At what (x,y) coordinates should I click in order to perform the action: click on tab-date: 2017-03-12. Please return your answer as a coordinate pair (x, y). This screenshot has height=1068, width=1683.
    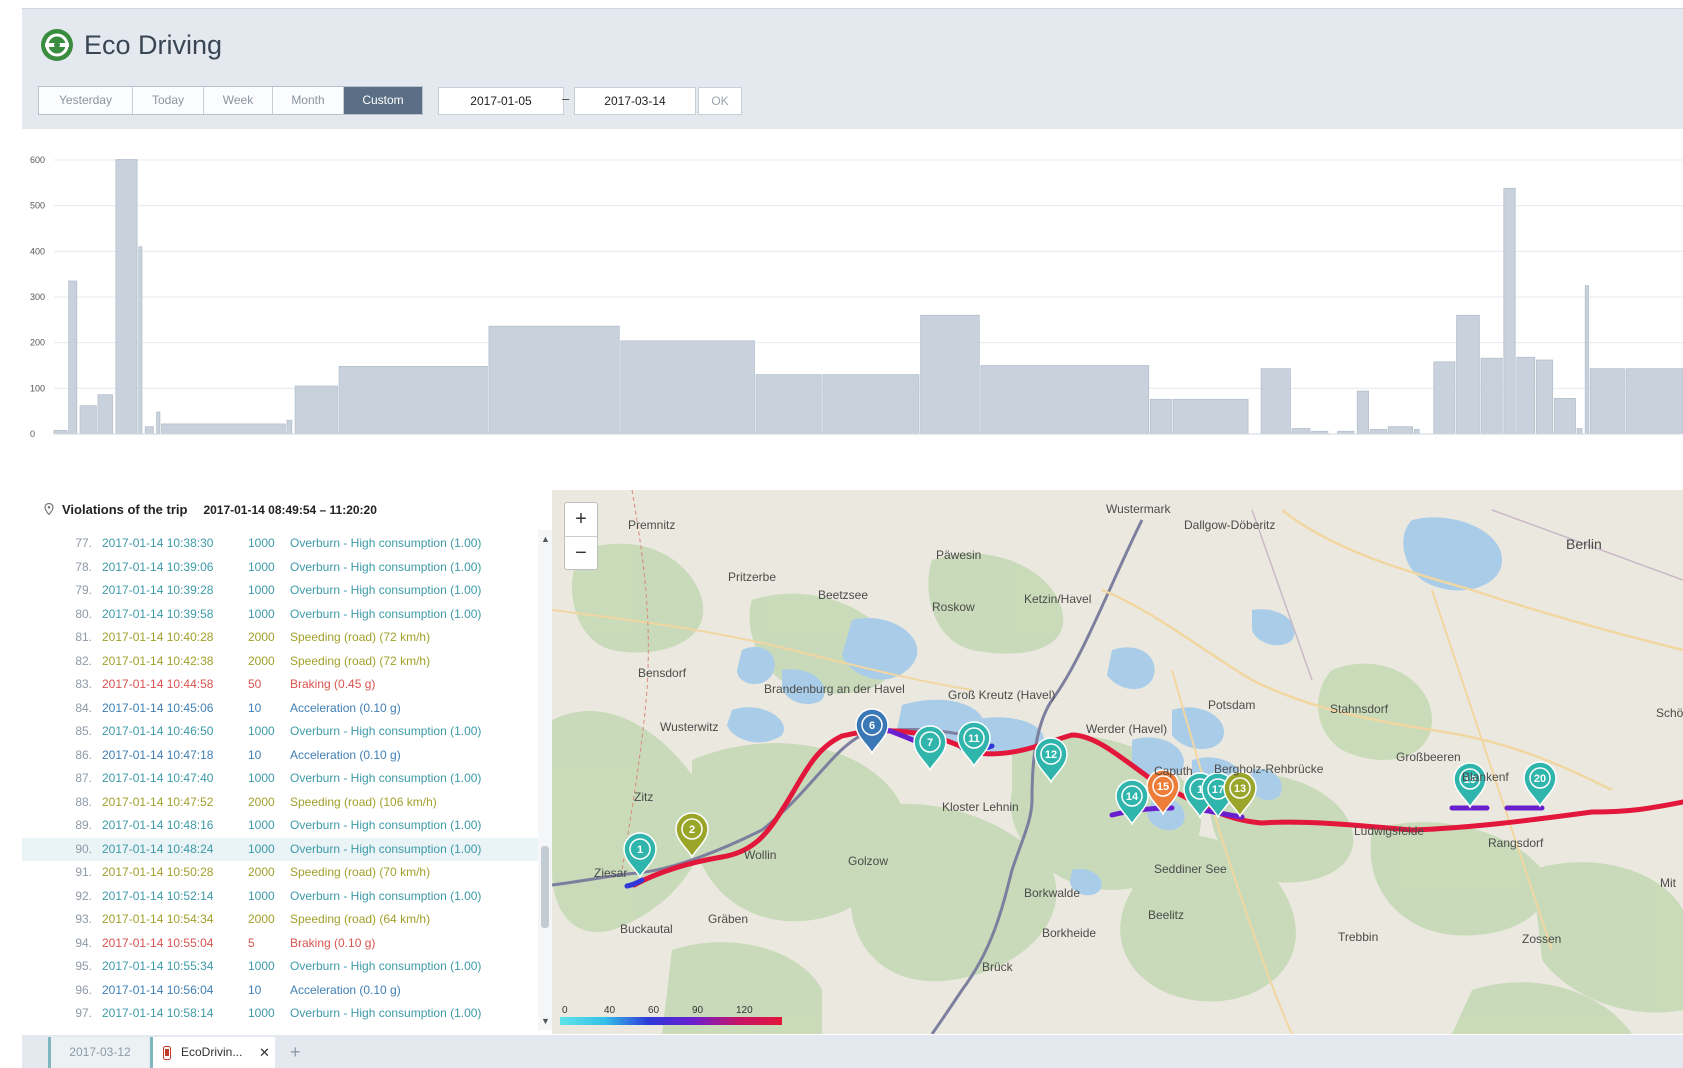
    Looking at the image, I should click on (98, 1052).